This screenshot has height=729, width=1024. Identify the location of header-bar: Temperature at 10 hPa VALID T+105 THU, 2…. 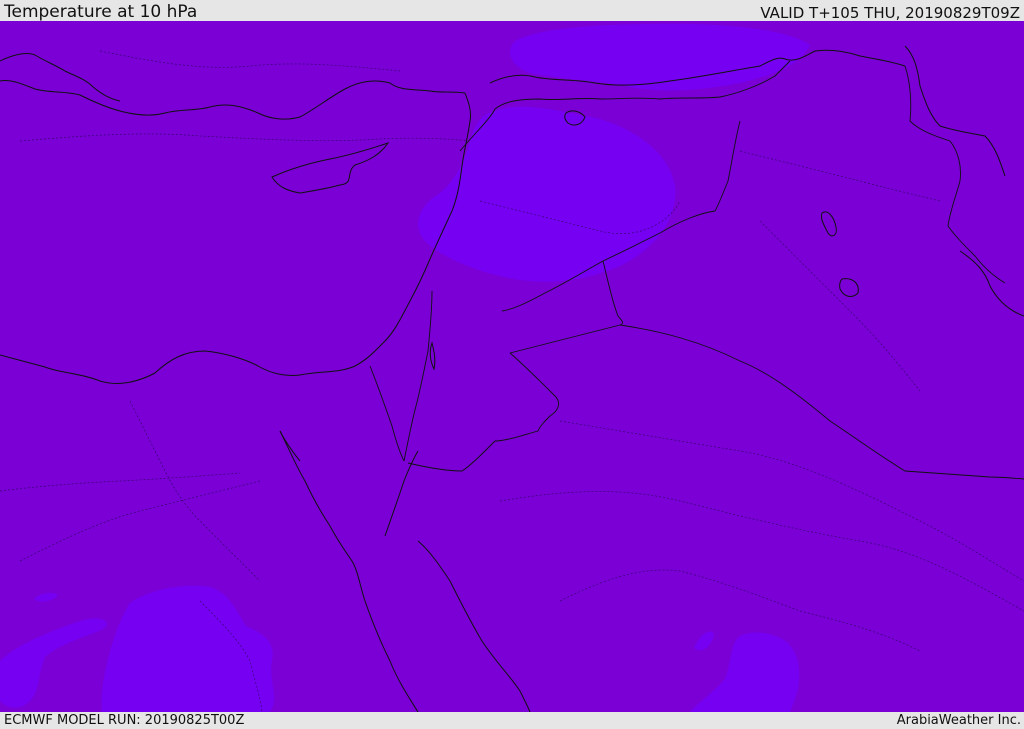
(512, 10).